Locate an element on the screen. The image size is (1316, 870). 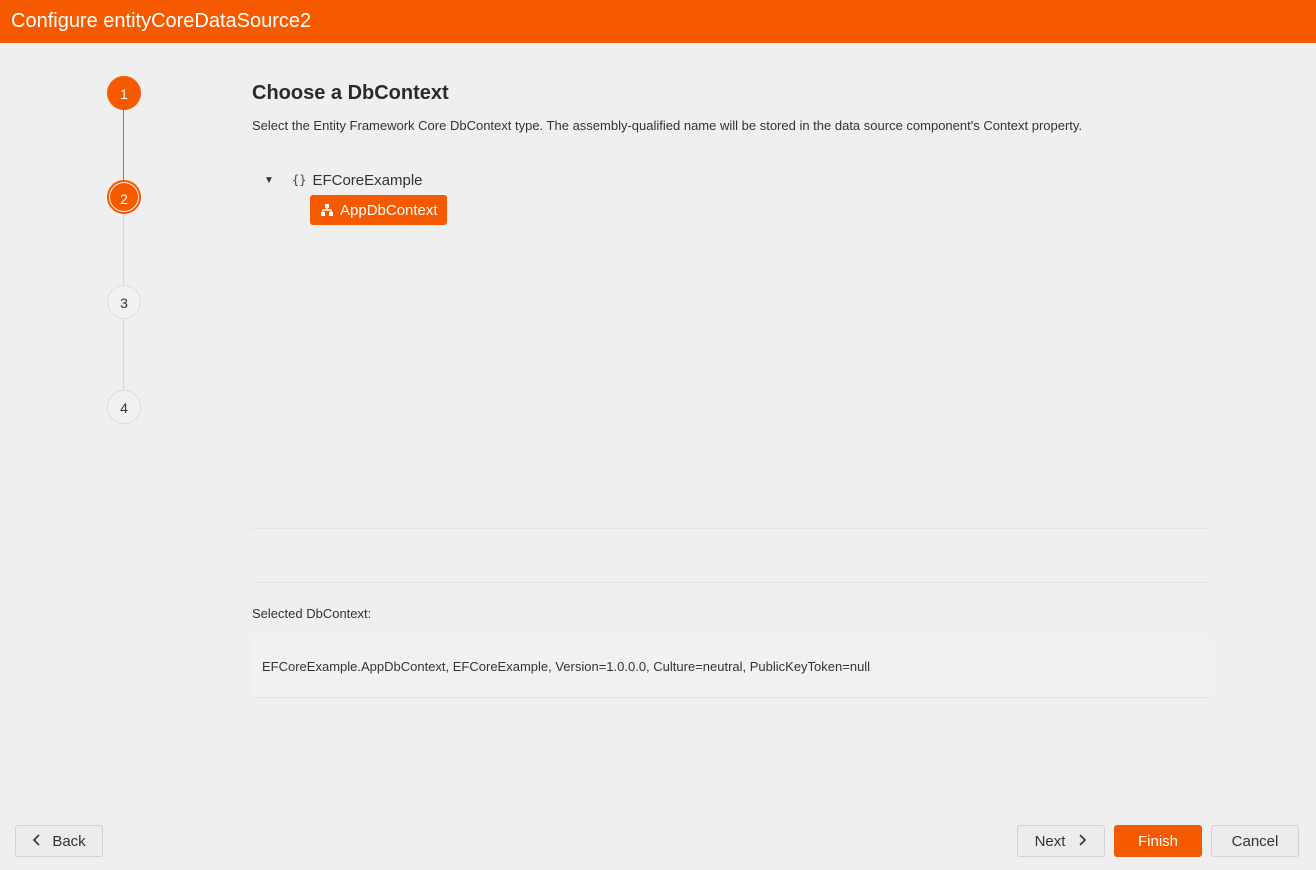
chevron-right-icon is located at coordinates (1082, 841).